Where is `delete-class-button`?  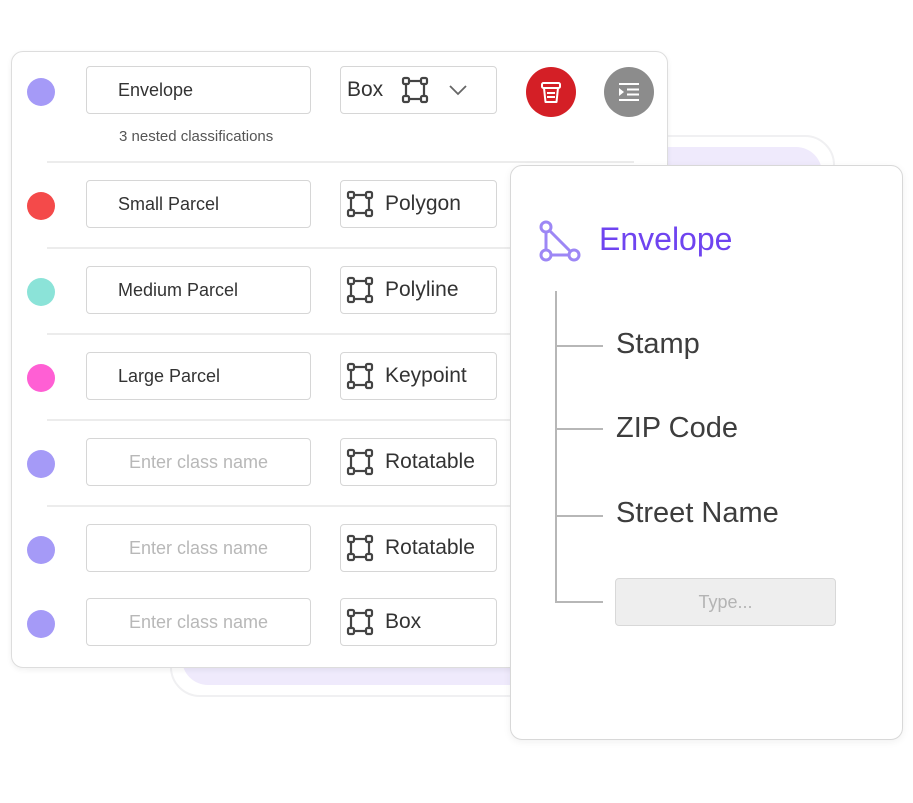
delete-class-button is located at coordinates (551, 92).